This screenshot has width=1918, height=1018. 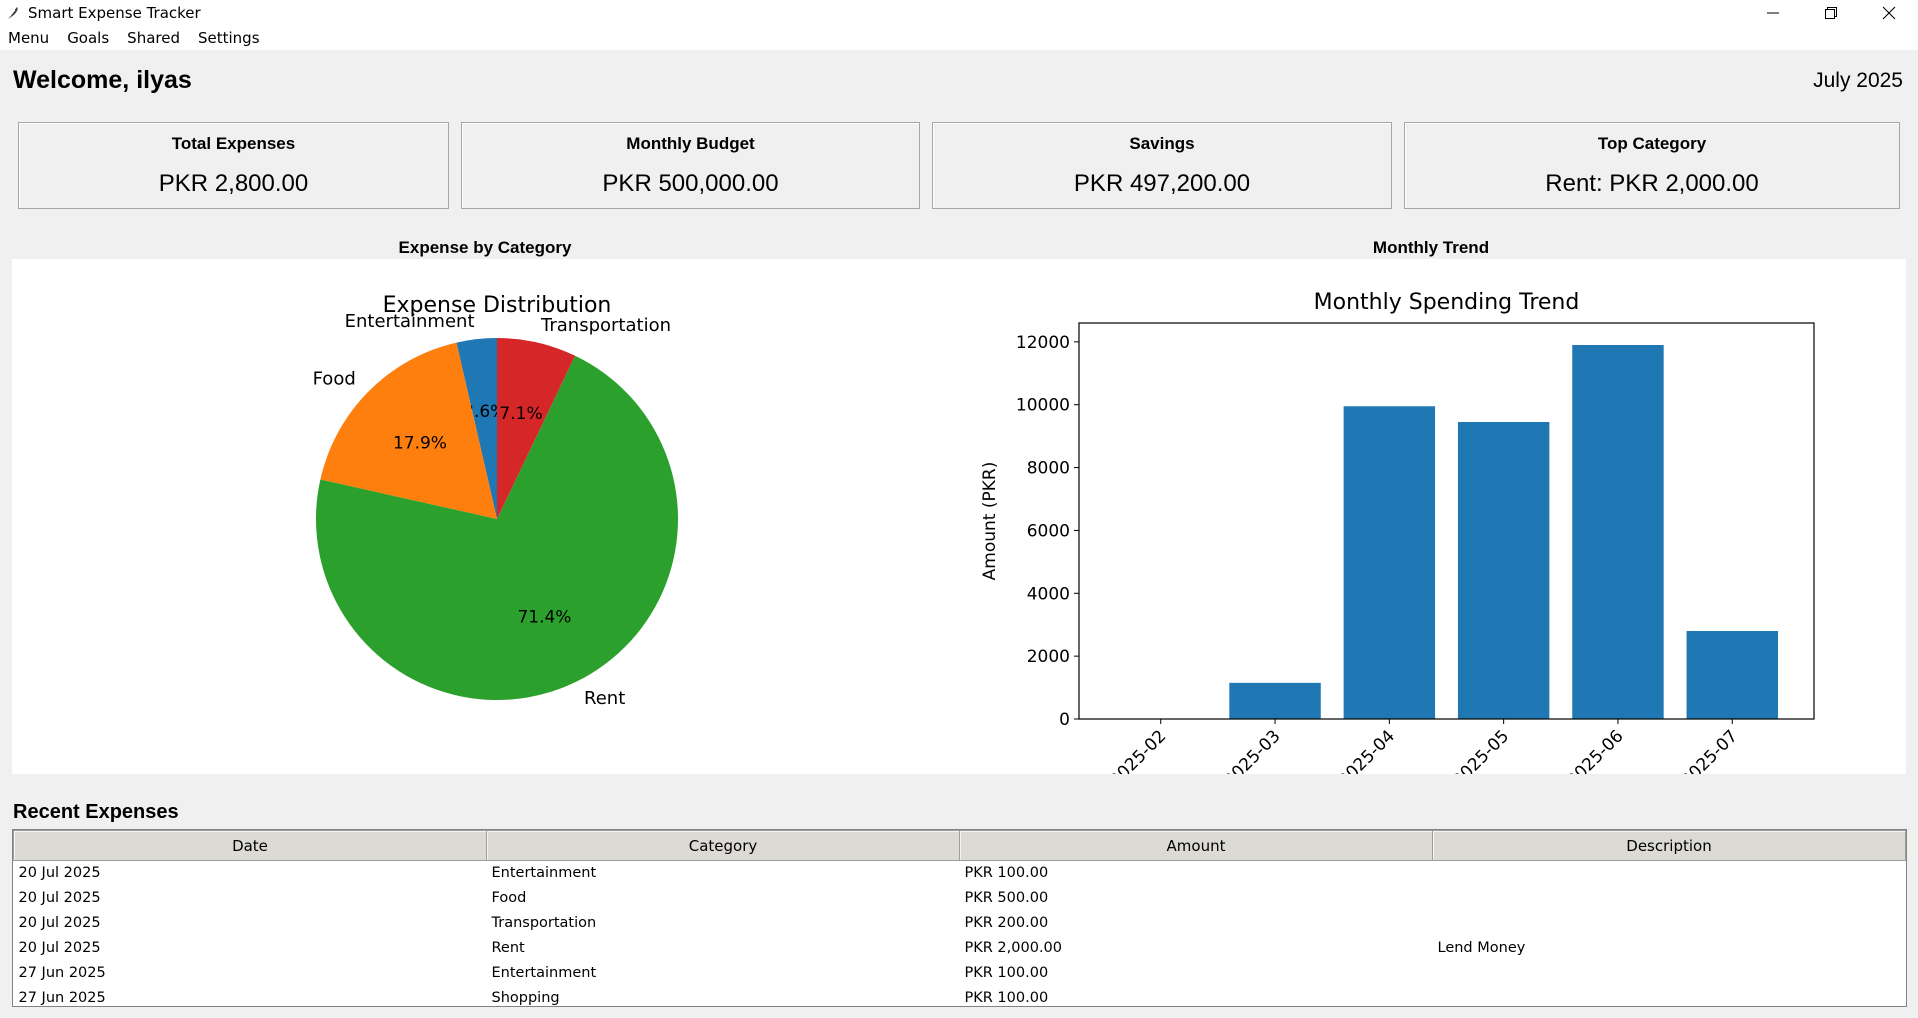 I want to click on y-tick-label: 4000, so click(x=1048, y=594).